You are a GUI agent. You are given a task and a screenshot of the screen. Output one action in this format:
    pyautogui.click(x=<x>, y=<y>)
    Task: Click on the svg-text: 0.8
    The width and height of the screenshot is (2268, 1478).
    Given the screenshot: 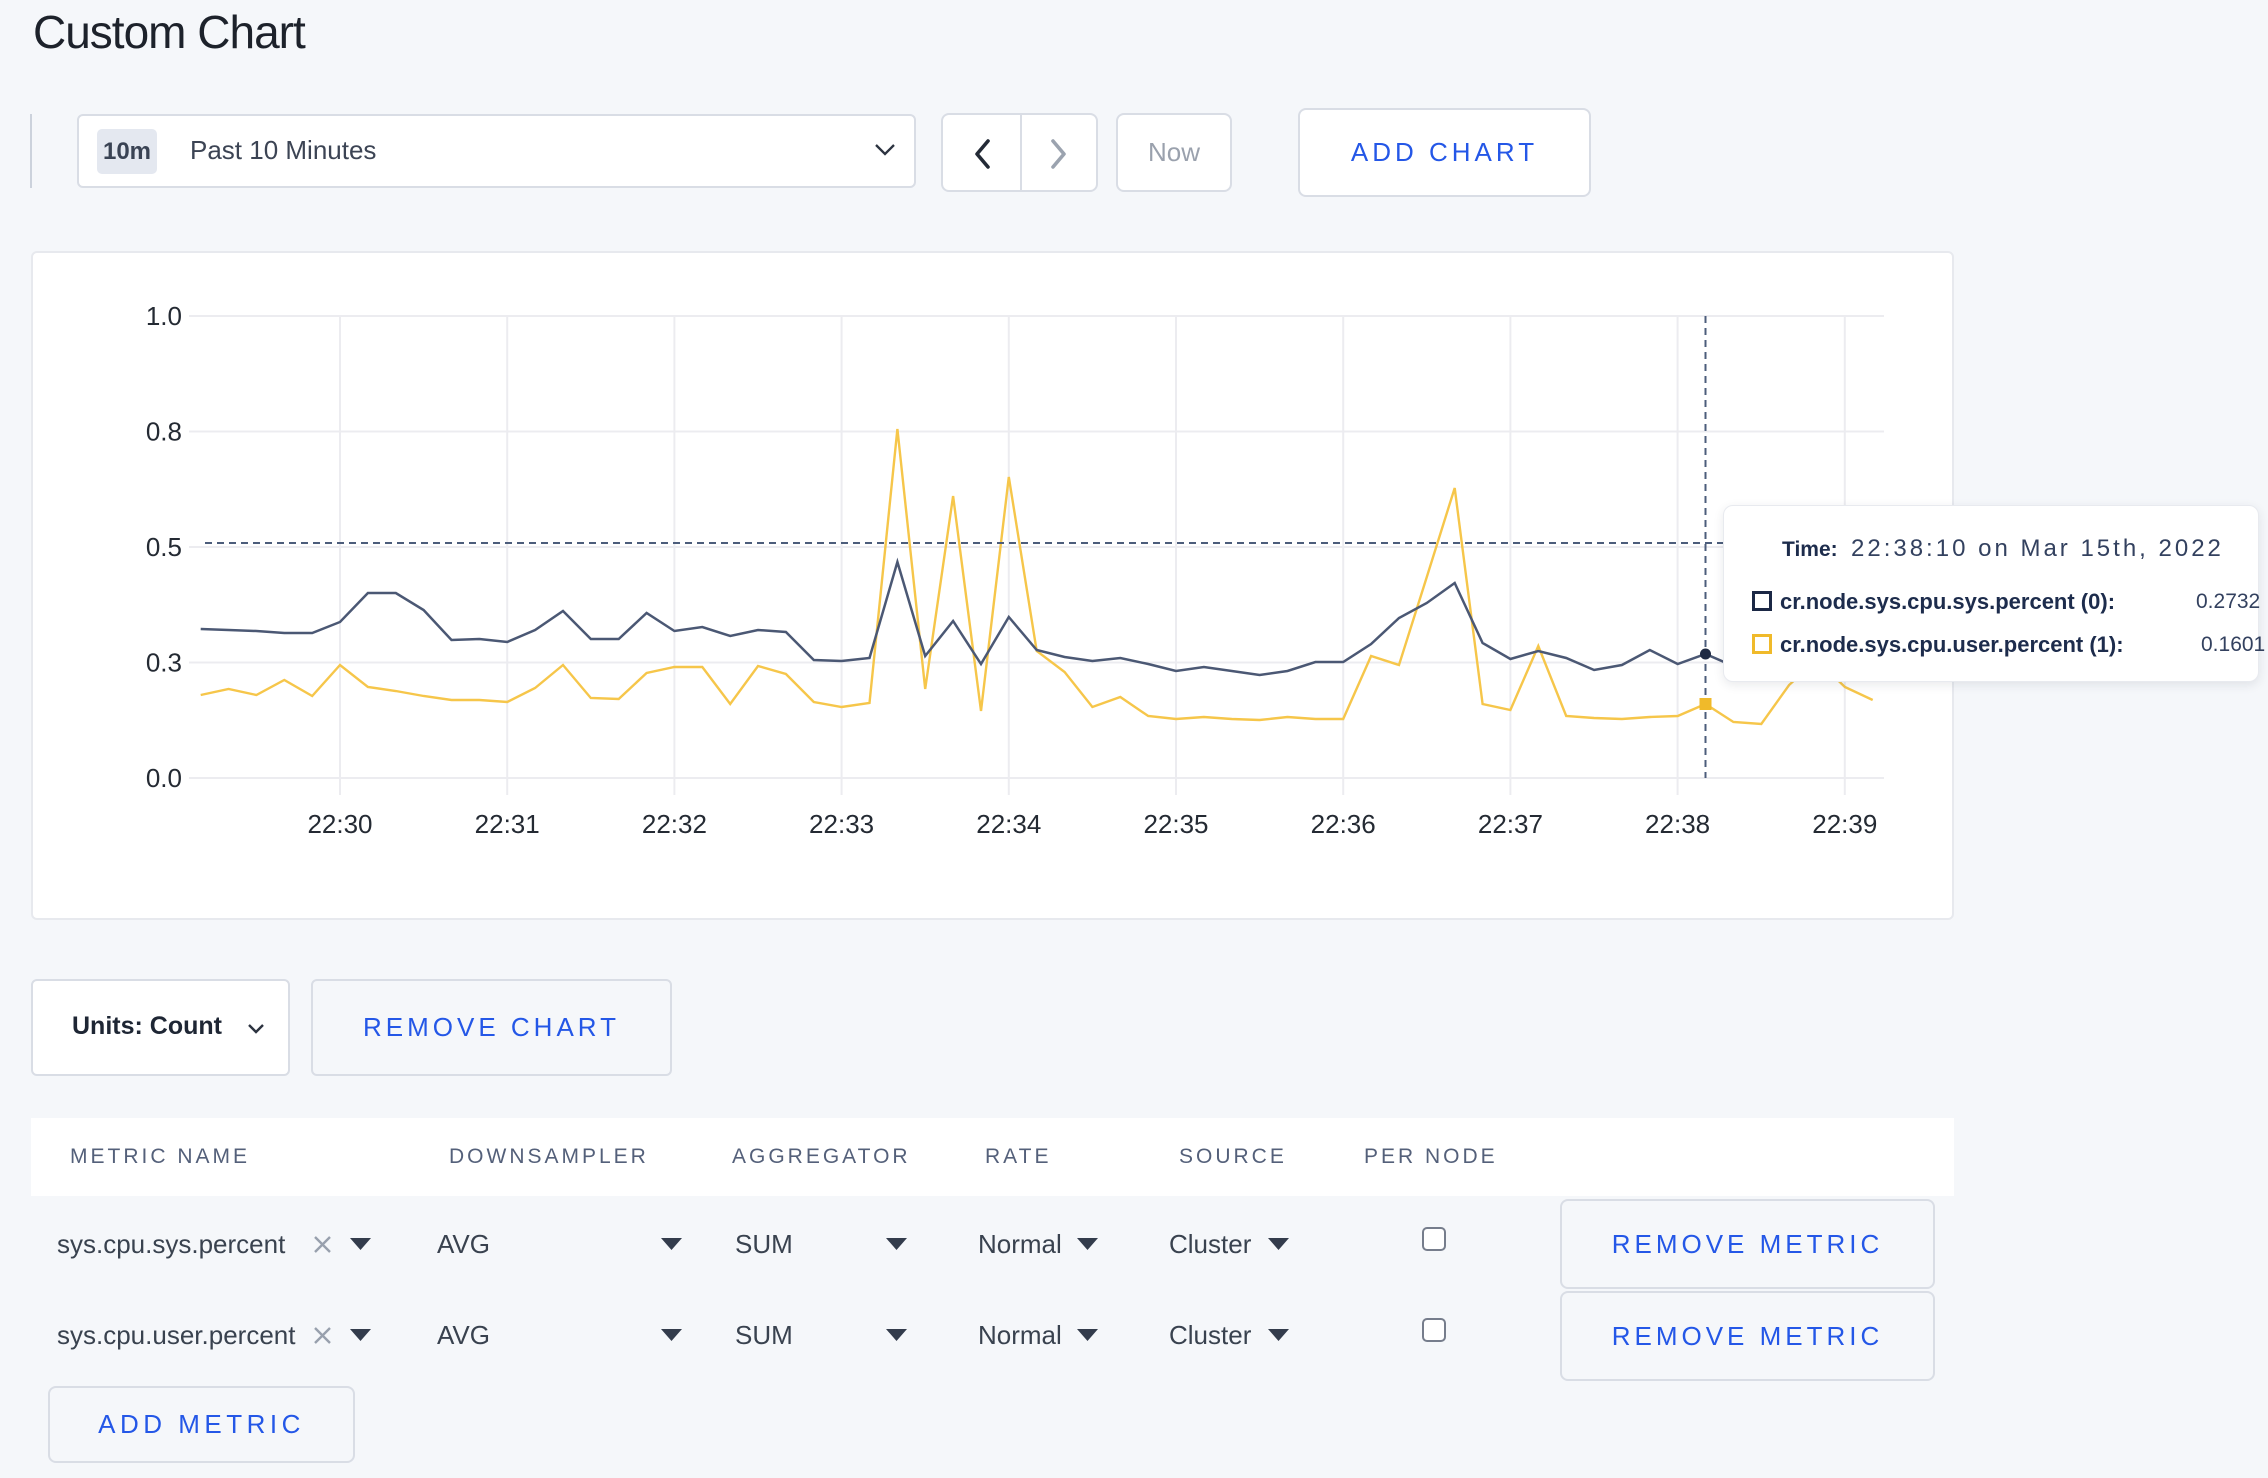 What is the action you would take?
    pyautogui.click(x=164, y=432)
    